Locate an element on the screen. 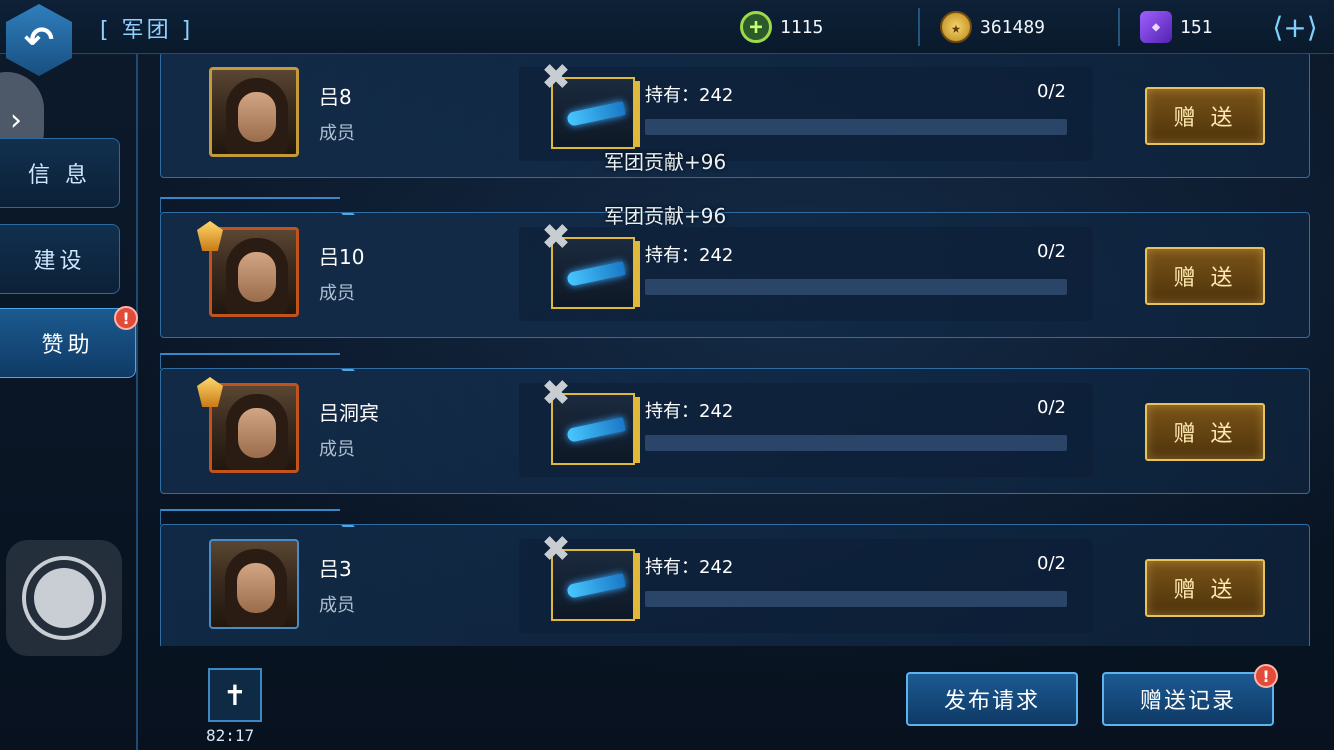 Image resolution: width=1334 pixels, height=750 pixels. tab-info: 信 息 is located at coordinates (60, 173).